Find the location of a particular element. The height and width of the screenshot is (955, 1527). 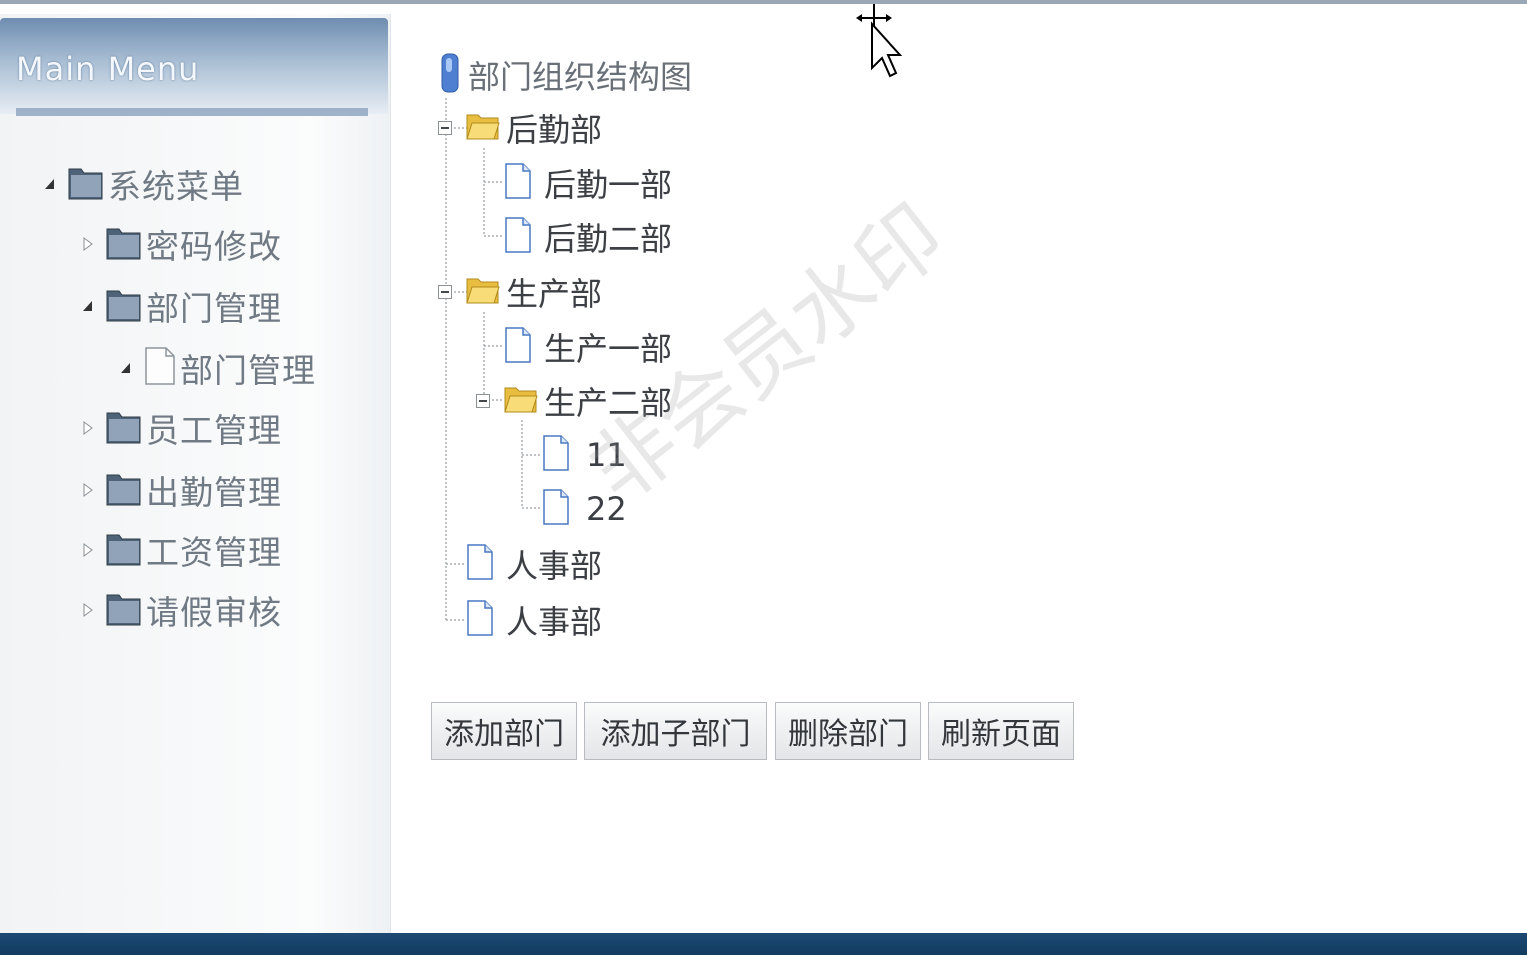

tree-node-logistics-1: 后勤一部 is located at coordinates (588, 183).